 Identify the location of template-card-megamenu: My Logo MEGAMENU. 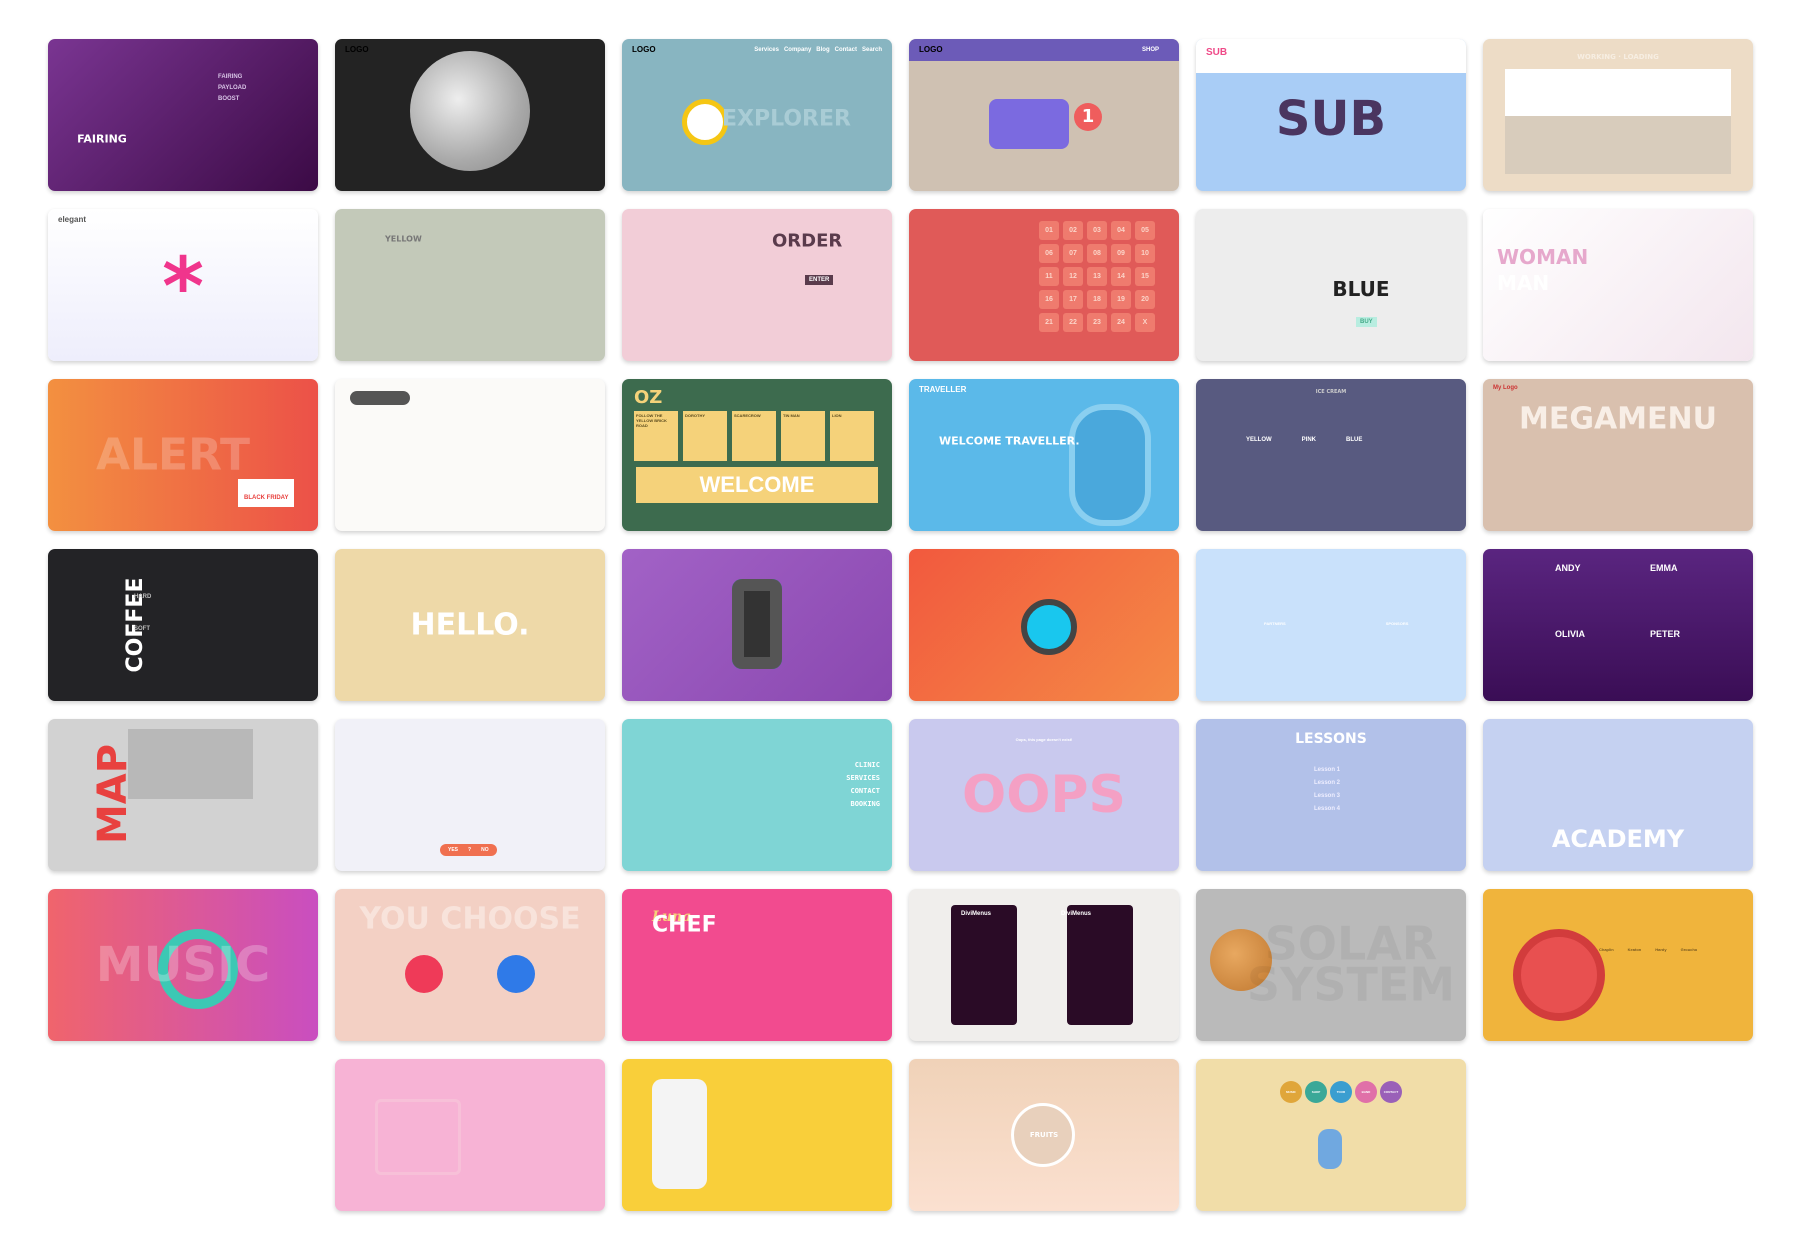
(1618, 455).